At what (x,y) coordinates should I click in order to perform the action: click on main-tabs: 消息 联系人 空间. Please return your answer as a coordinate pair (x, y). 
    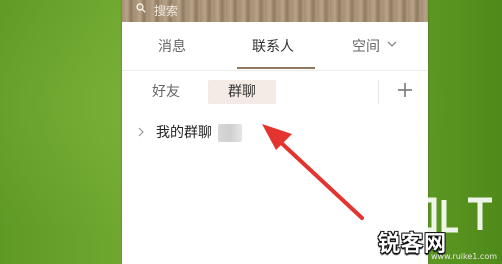
    Looking at the image, I should click on (275, 46).